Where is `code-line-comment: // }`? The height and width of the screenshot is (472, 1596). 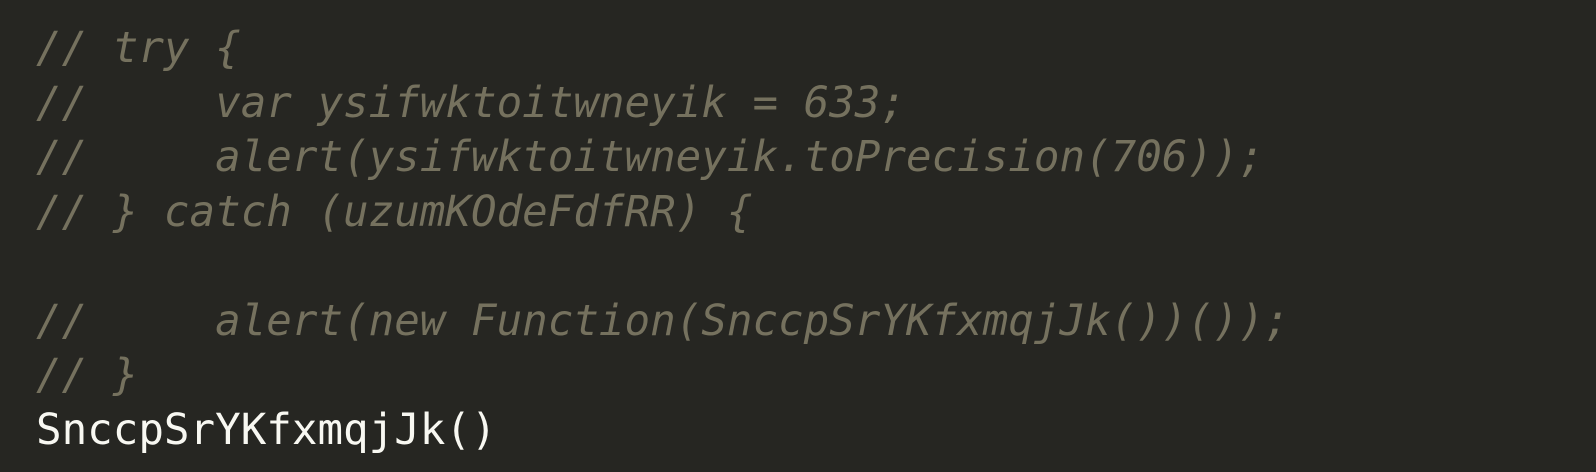
code-line-comment: // } is located at coordinates (87, 375).